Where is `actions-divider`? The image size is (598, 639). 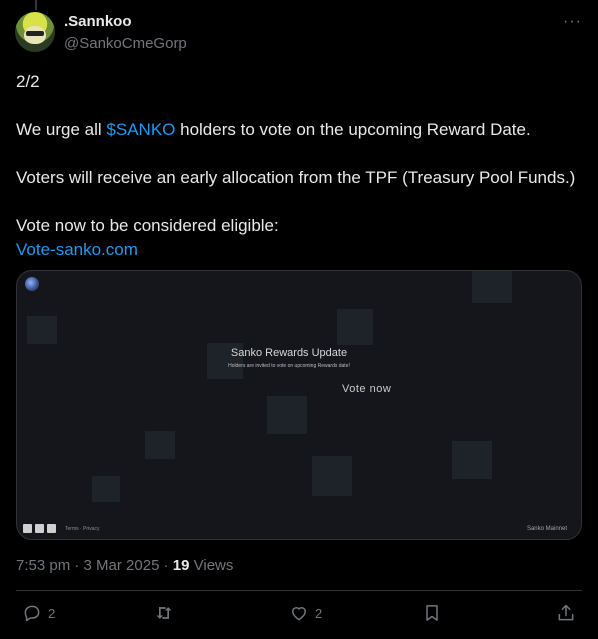 actions-divider is located at coordinates (299, 590).